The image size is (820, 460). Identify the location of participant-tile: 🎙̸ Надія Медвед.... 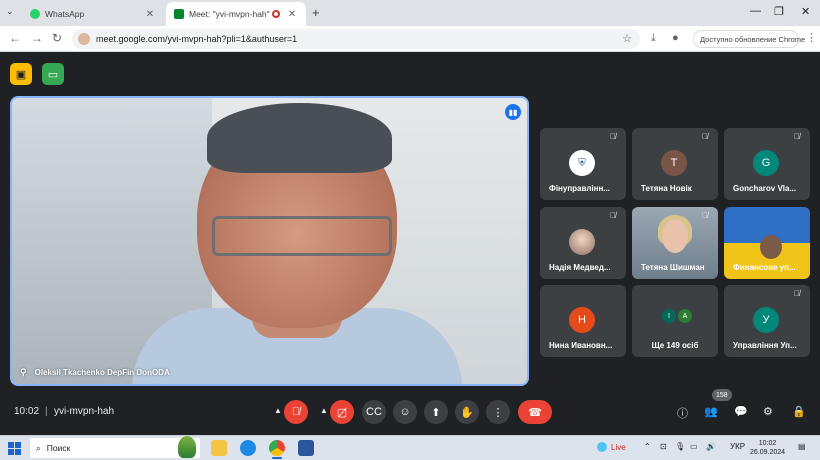
(583, 243).